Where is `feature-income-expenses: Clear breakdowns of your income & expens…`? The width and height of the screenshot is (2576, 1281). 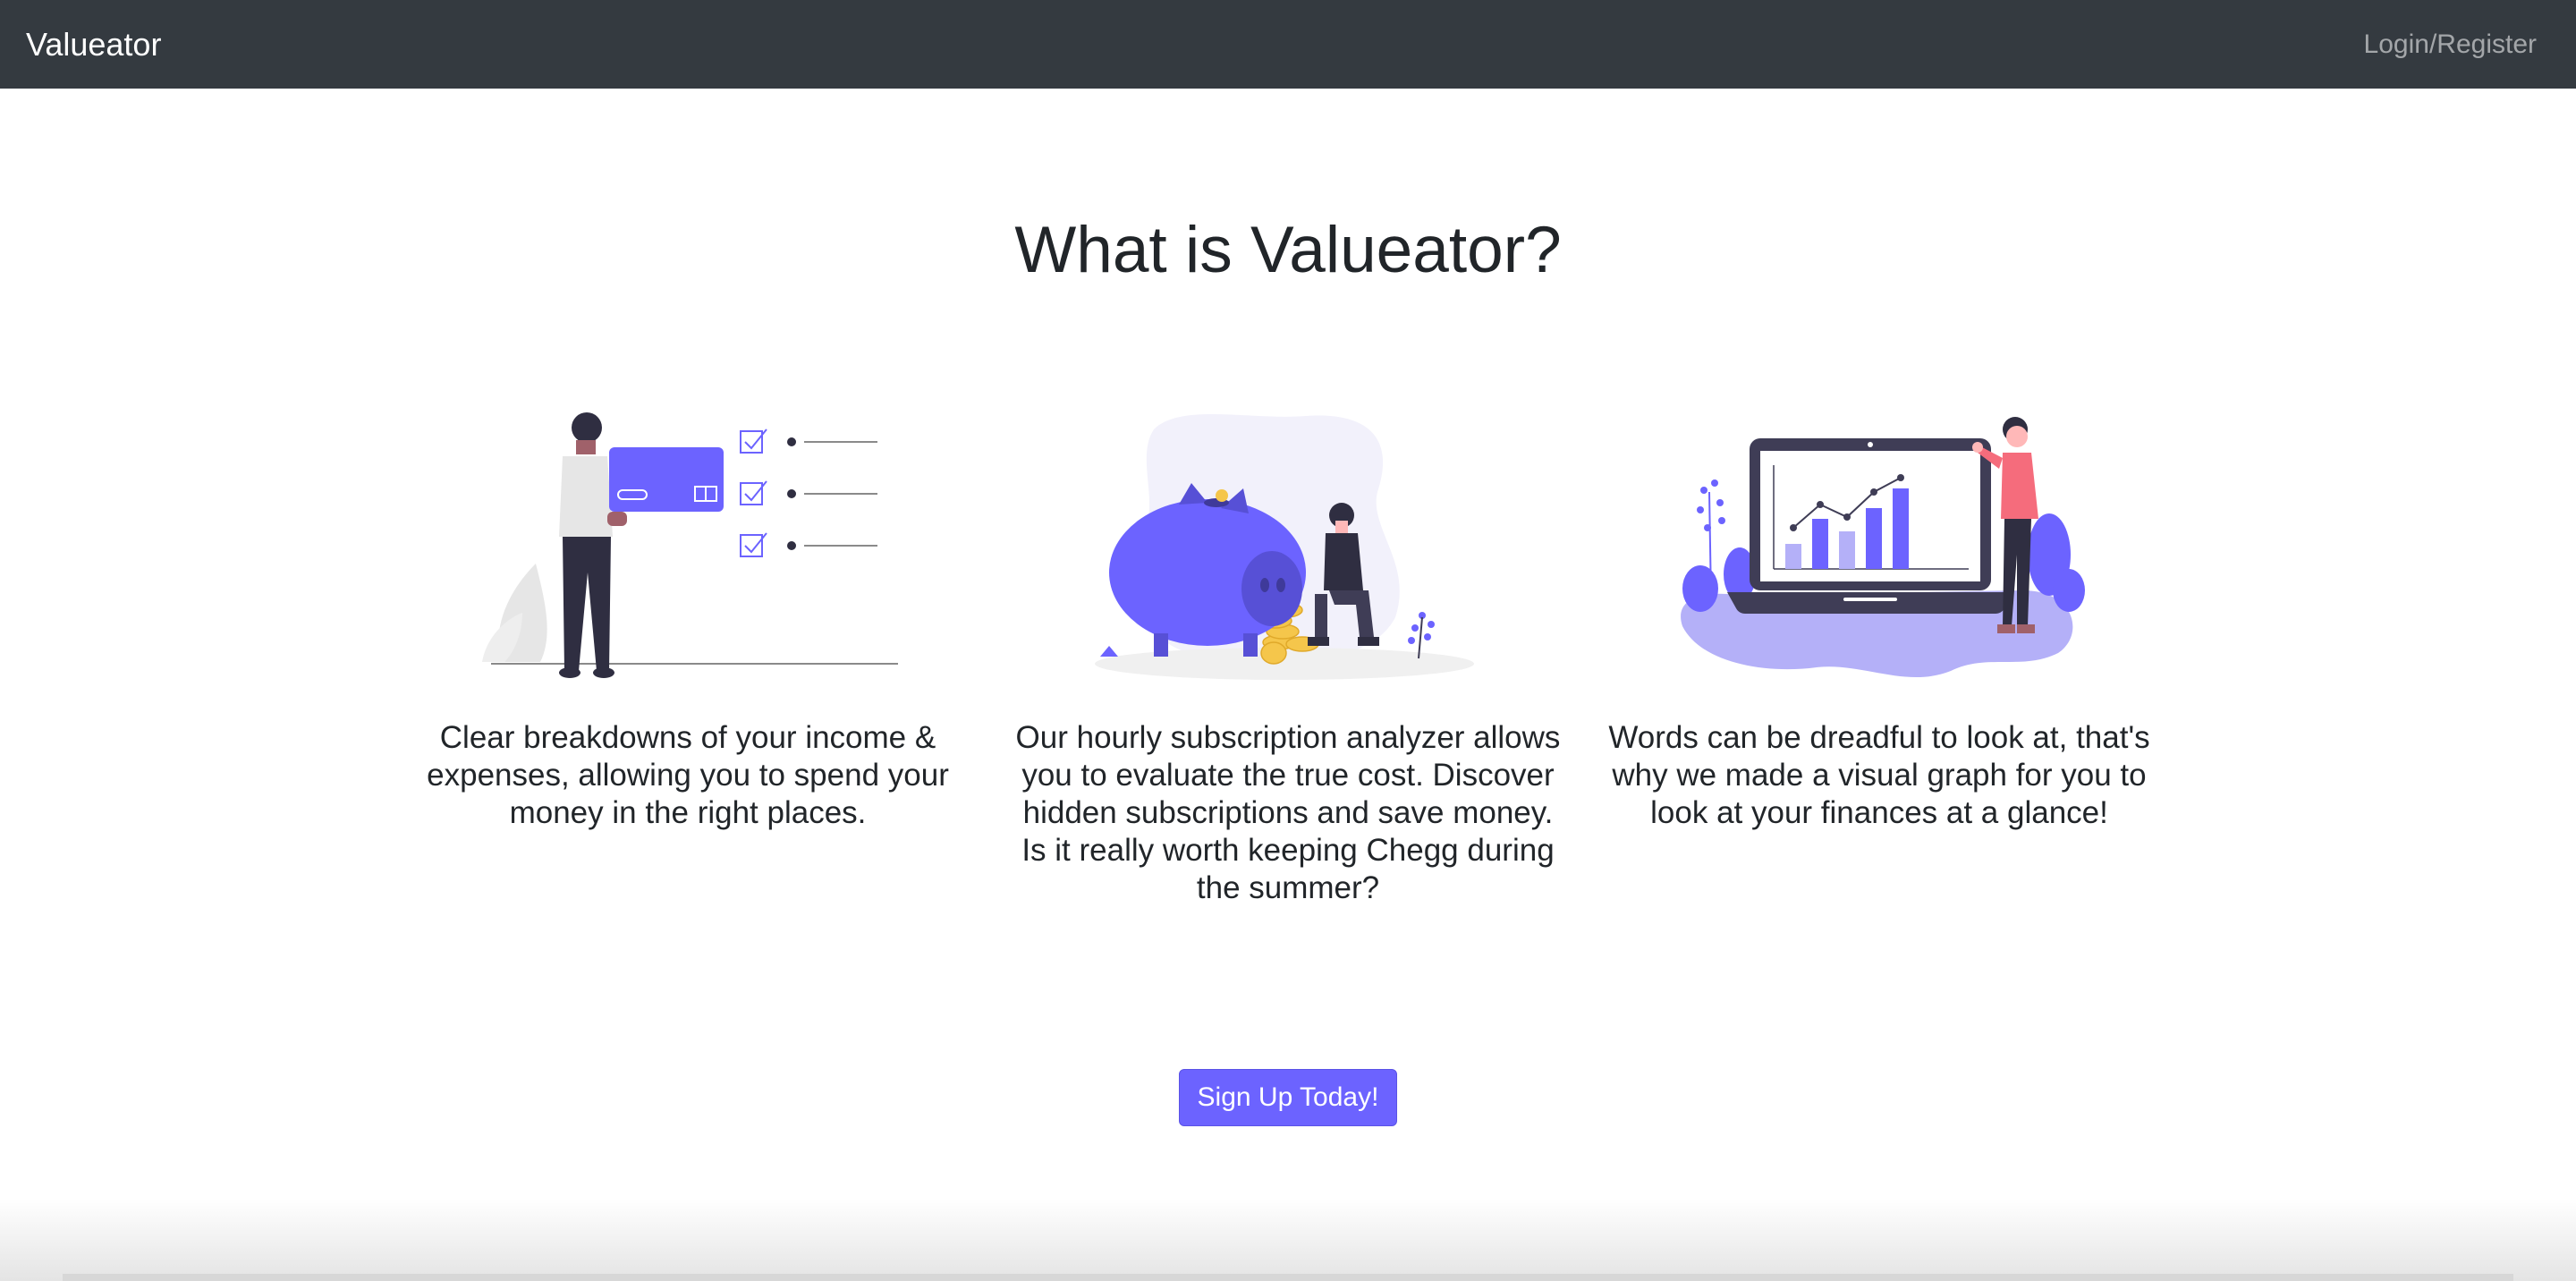 feature-income-expenses: Clear breakdowns of your income & expens… is located at coordinates (688, 617).